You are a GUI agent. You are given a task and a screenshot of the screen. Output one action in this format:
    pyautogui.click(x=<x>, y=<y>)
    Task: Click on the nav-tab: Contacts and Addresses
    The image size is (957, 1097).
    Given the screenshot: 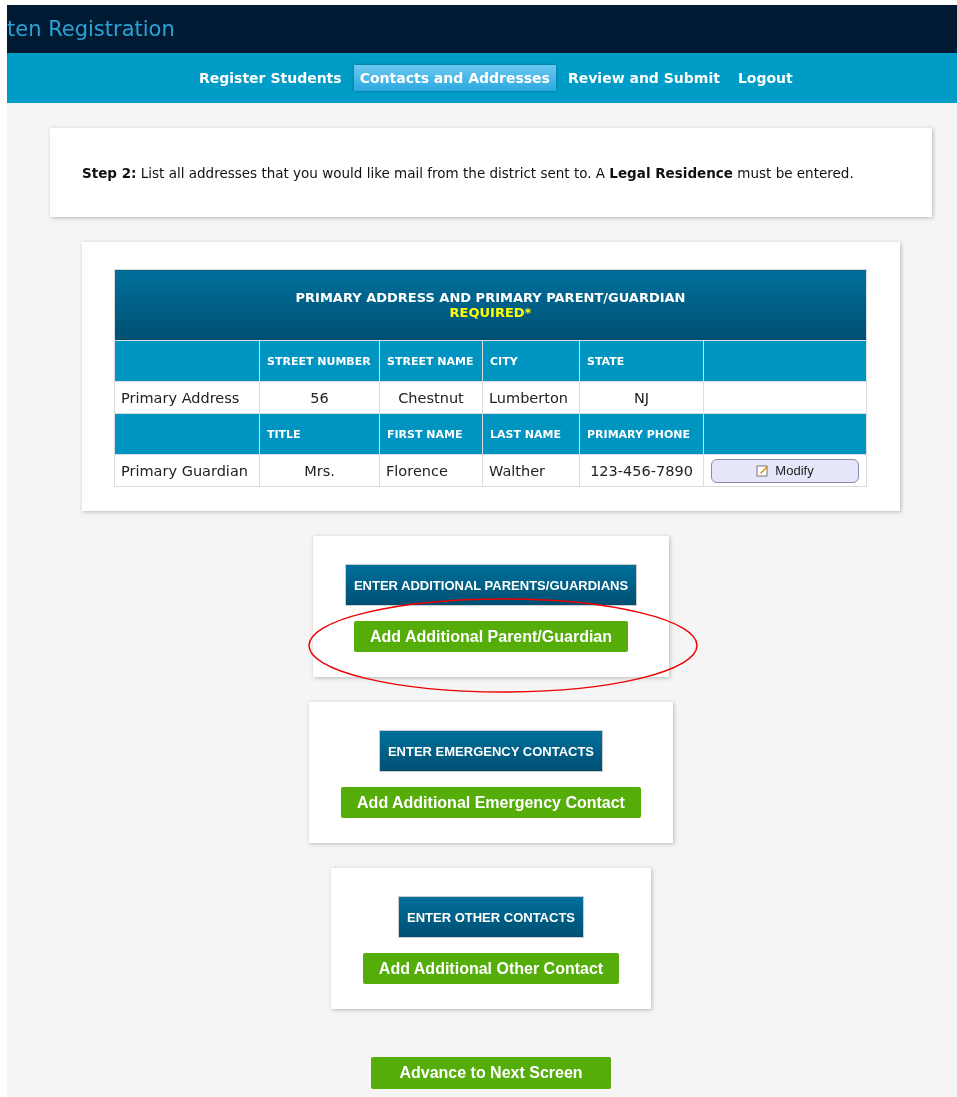 What is the action you would take?
    pyautogui.click(x=454, y=78)
    